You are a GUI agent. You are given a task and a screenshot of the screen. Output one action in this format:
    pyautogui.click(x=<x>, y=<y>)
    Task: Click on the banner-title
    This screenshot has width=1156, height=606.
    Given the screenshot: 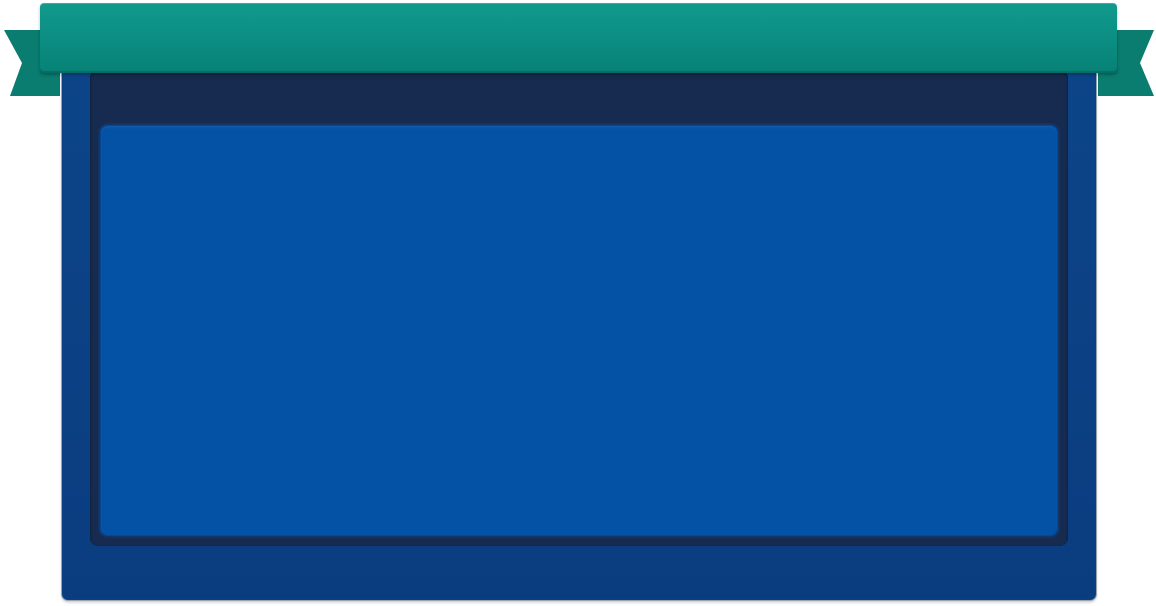 What is the action you would take?
    pyautogui.click(x=578, y=38)
    